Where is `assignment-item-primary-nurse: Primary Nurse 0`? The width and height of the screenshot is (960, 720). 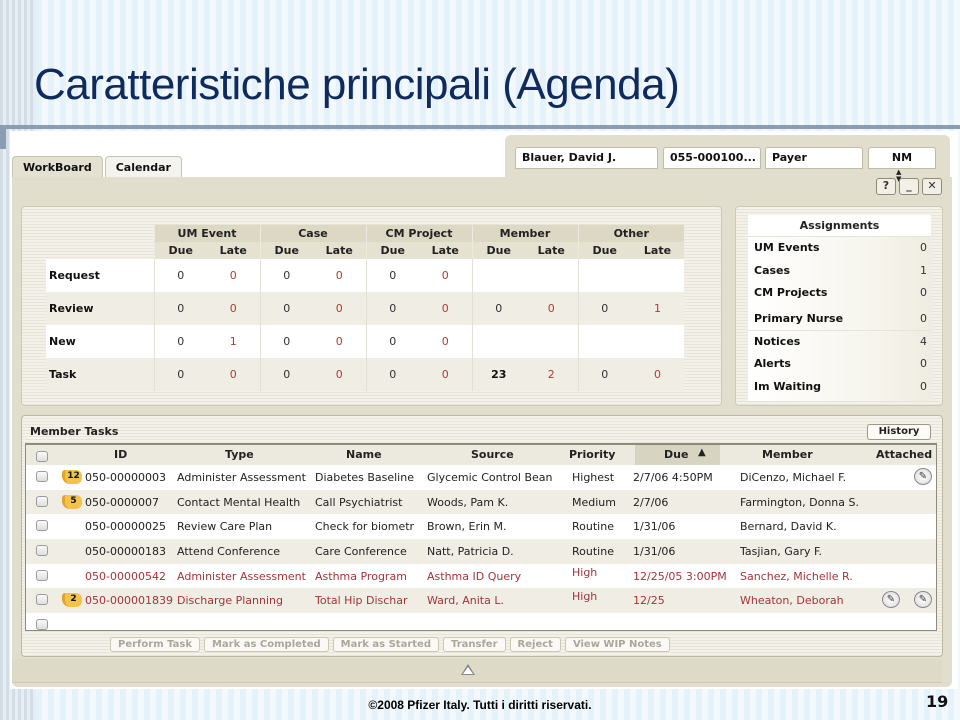 assignment-item-primary-nurse: Primary Nurse 0 is located at coordinates (839, 318).